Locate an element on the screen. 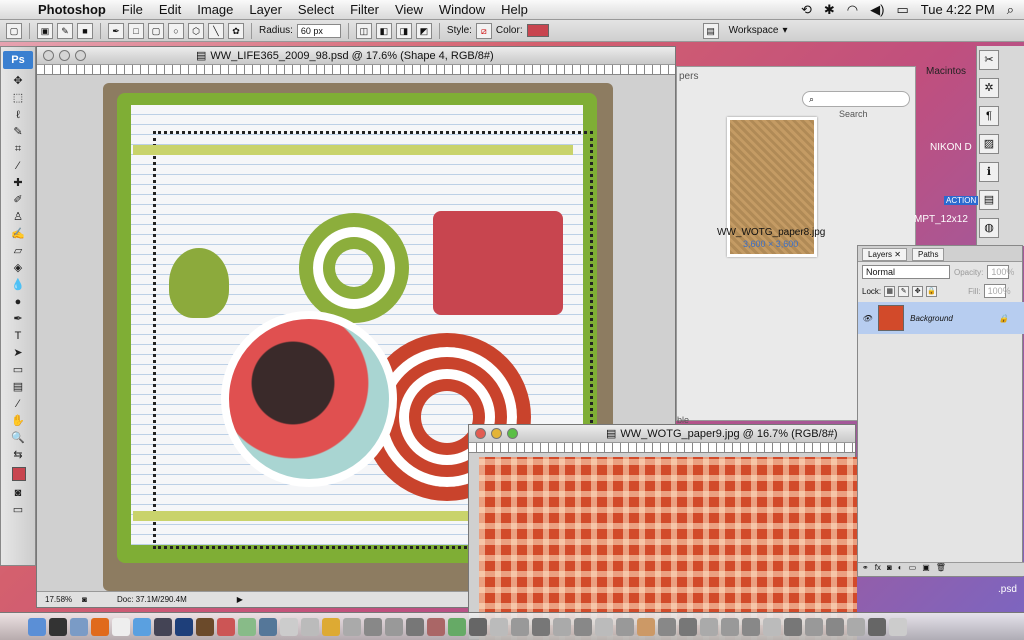 This screenshot has height=640, width=1024. trash-dock-icon is located at coordinates (898, 626).